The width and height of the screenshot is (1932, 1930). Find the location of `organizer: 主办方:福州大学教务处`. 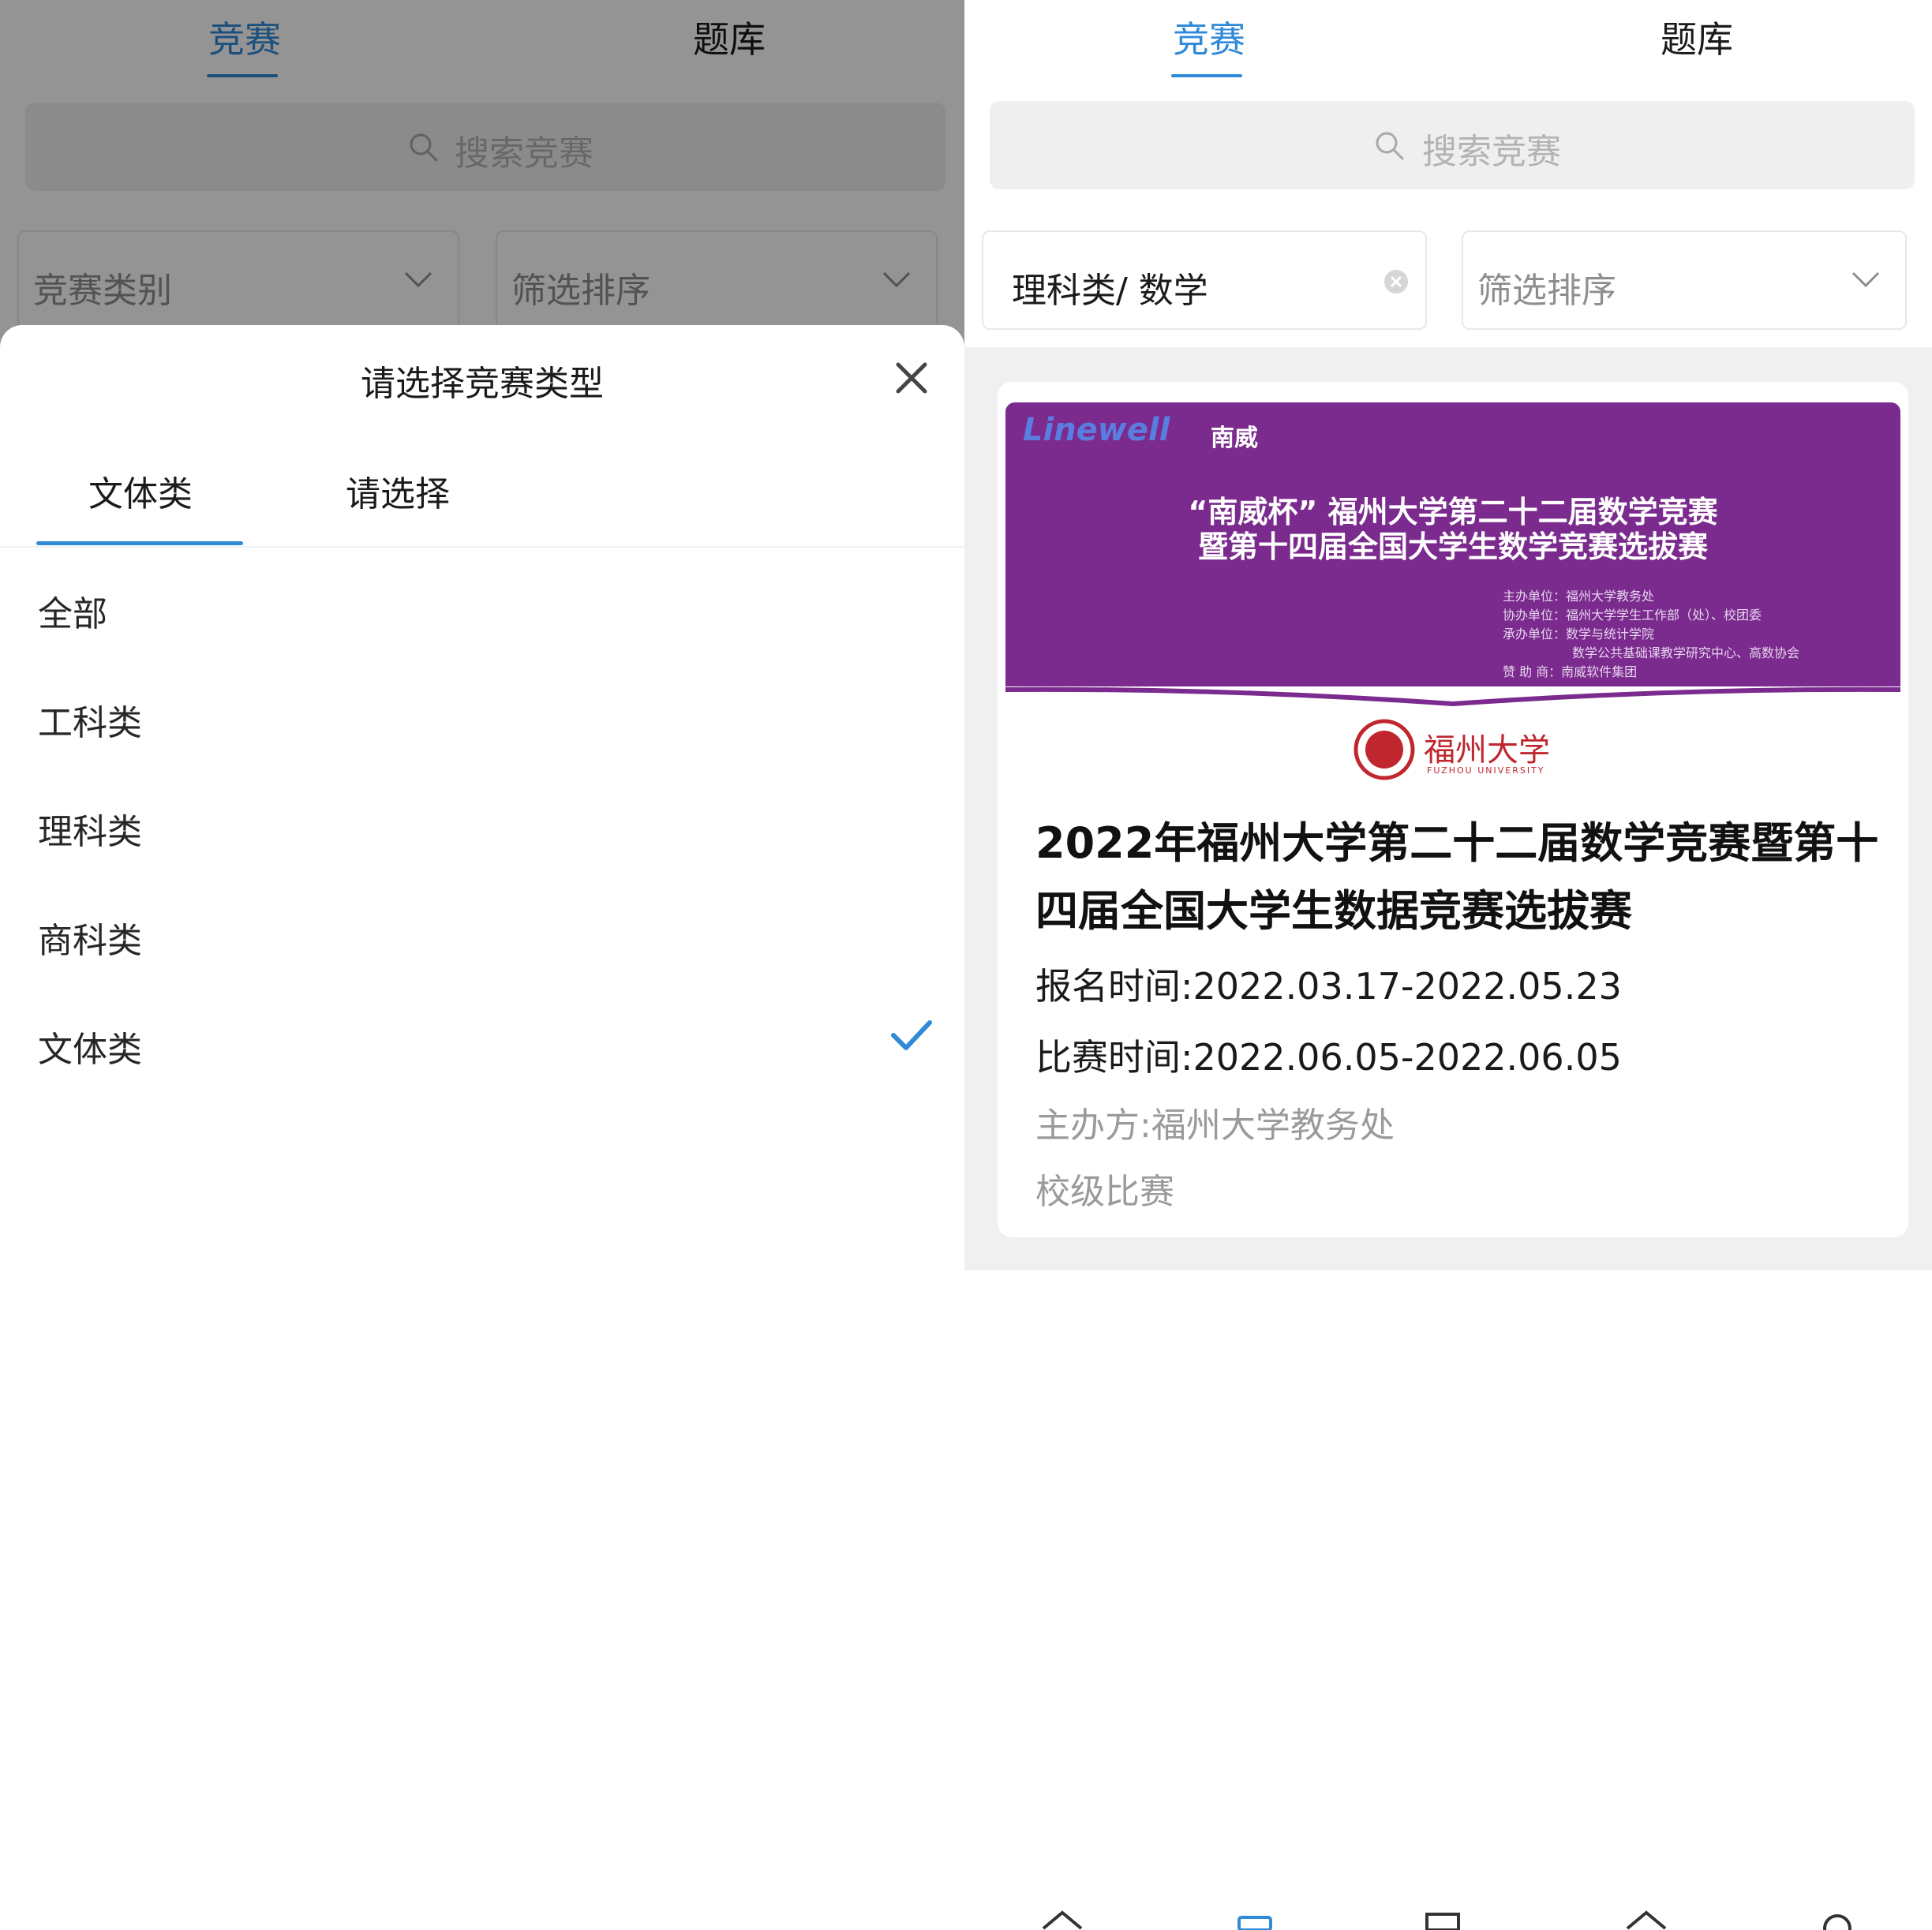

organizer: 主办方:福州大学教务处 is located at coordinates (1215, 1125).